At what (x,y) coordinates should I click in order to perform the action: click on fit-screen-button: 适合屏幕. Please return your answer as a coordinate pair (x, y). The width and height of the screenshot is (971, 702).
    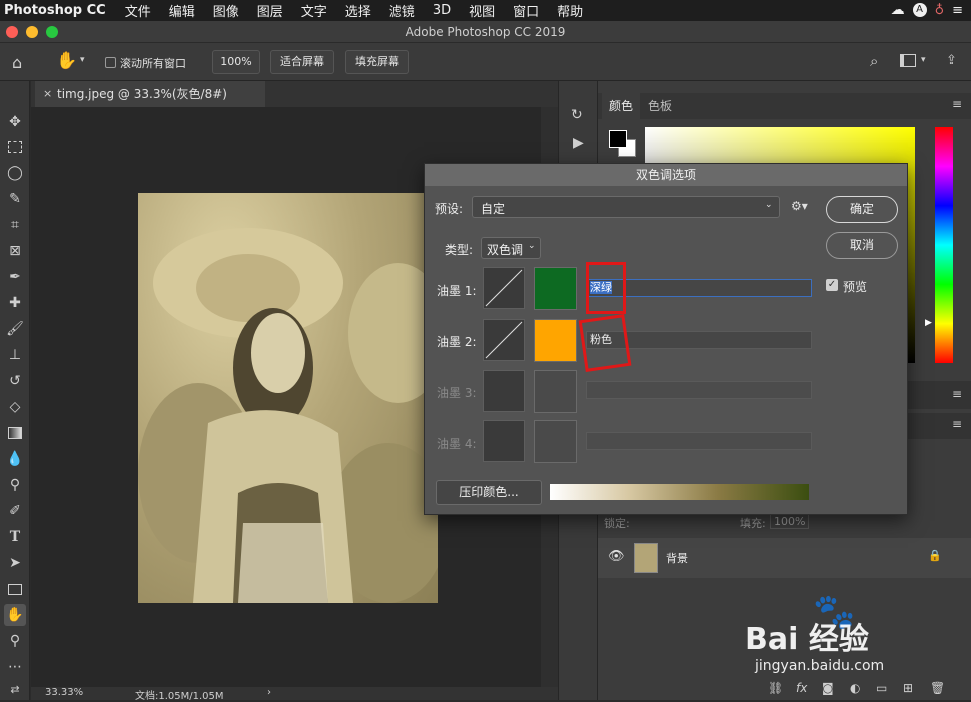
    Looking at the image, I should click on (302, 62).